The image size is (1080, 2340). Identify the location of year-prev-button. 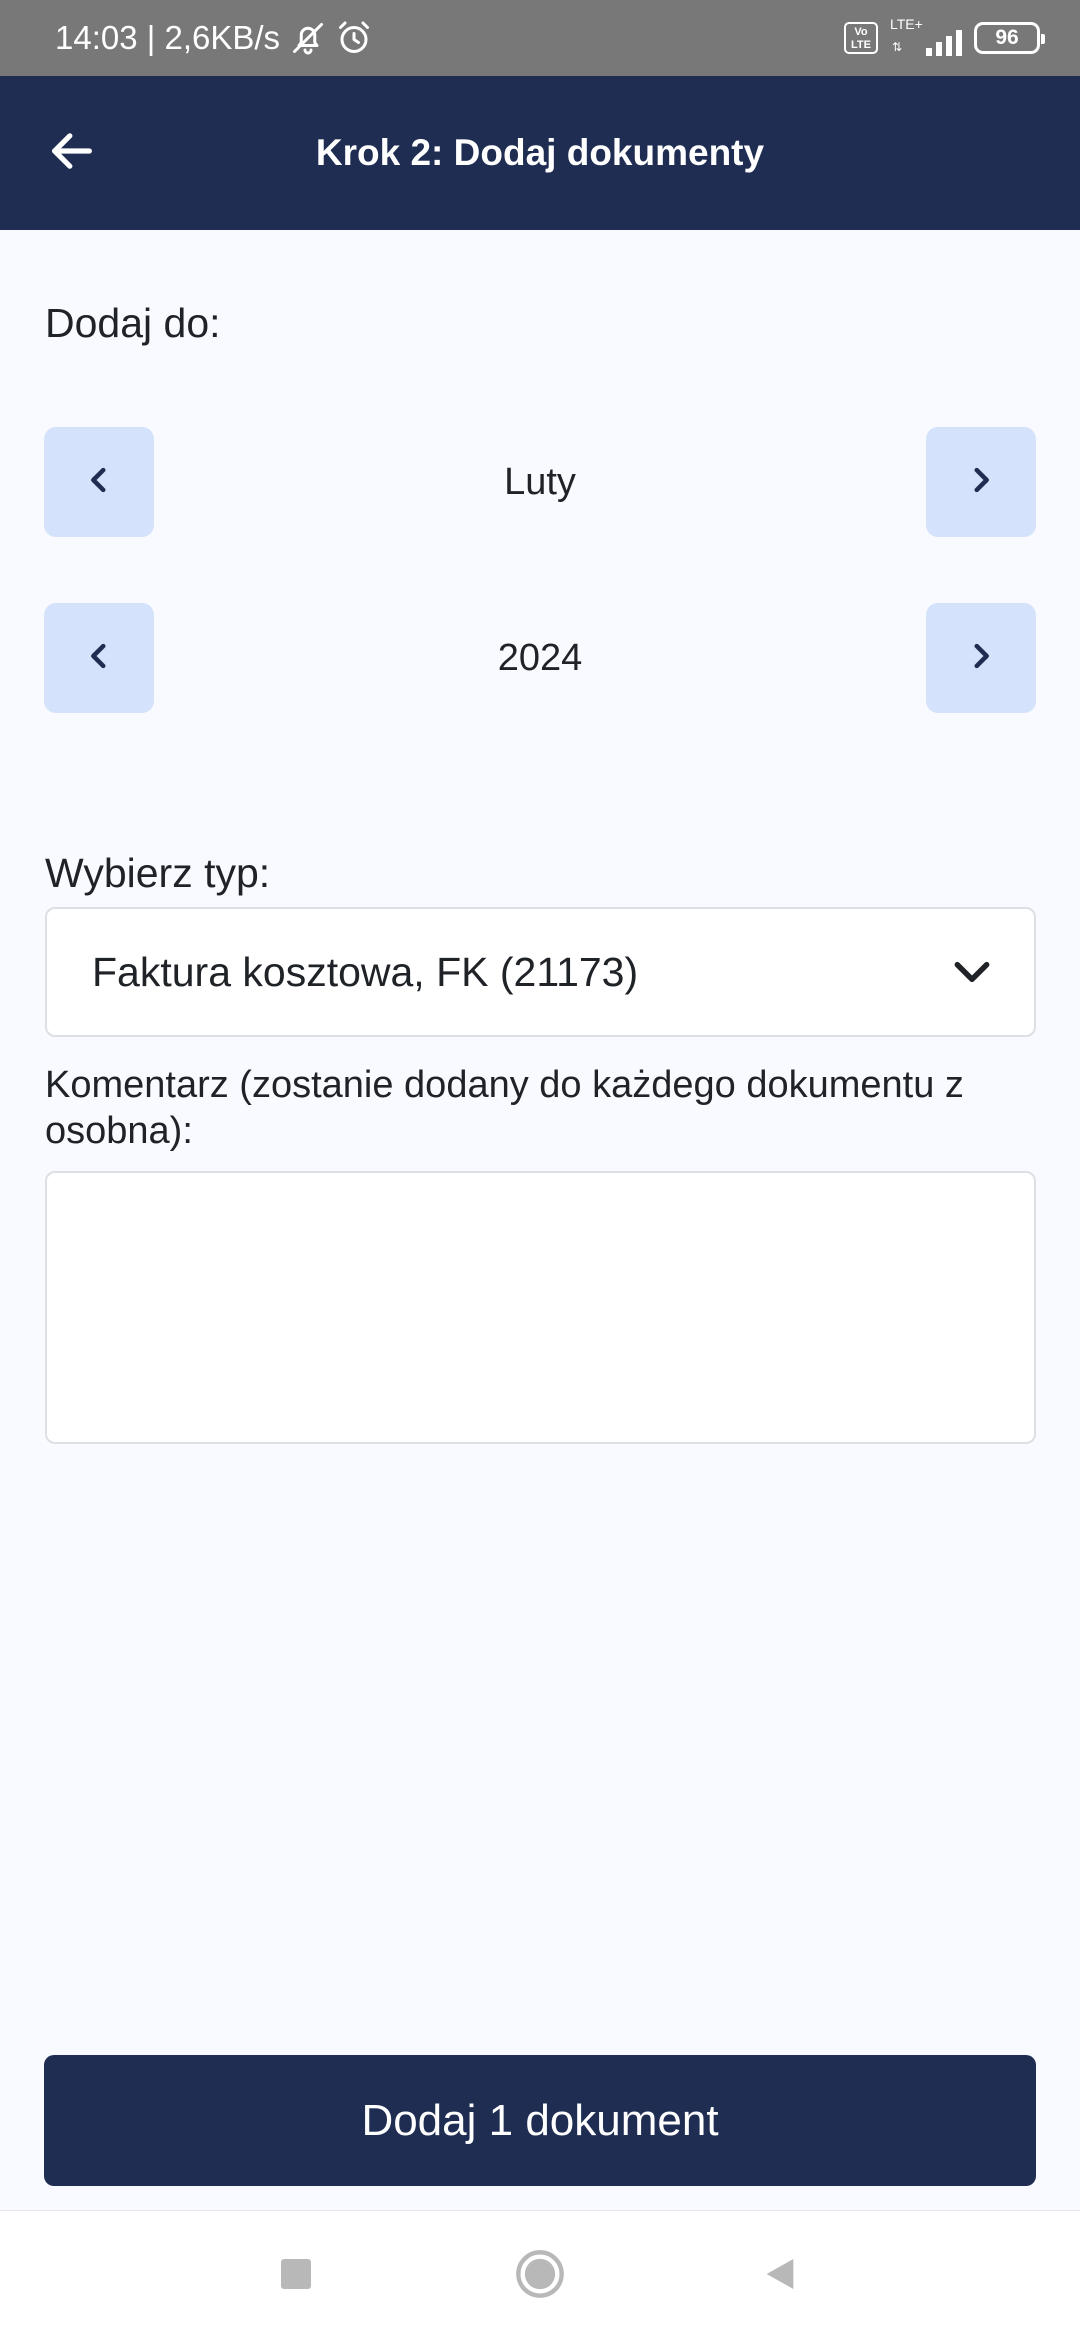
(99, 658).